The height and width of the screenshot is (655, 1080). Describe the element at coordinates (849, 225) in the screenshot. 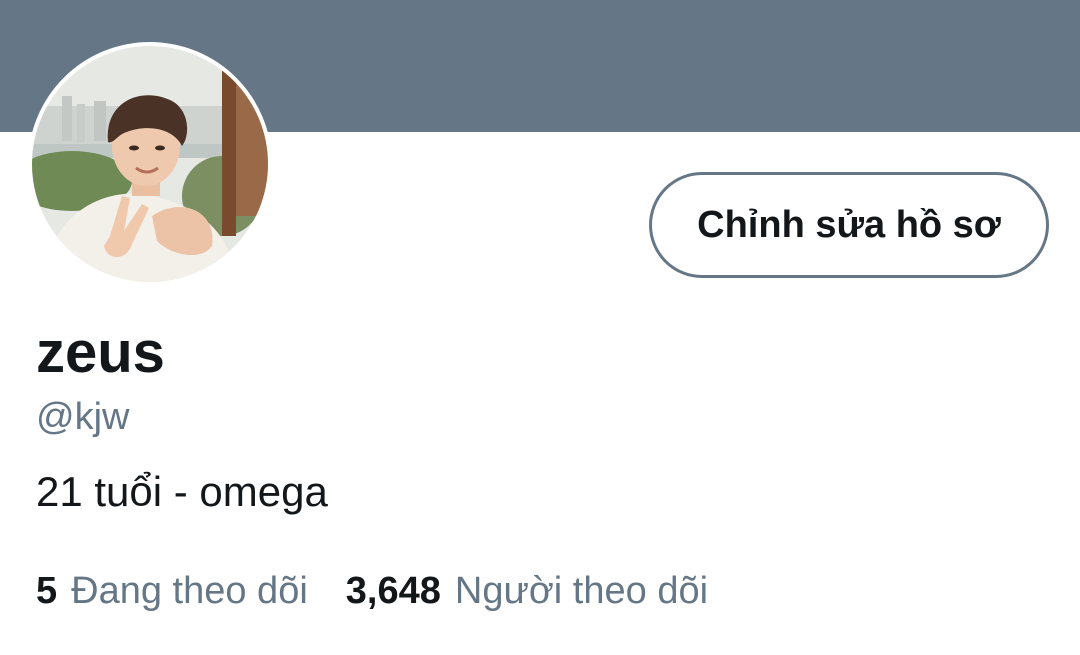

I see `edit-profile-button: Chỉnh sửa hồ sơ` at that location.